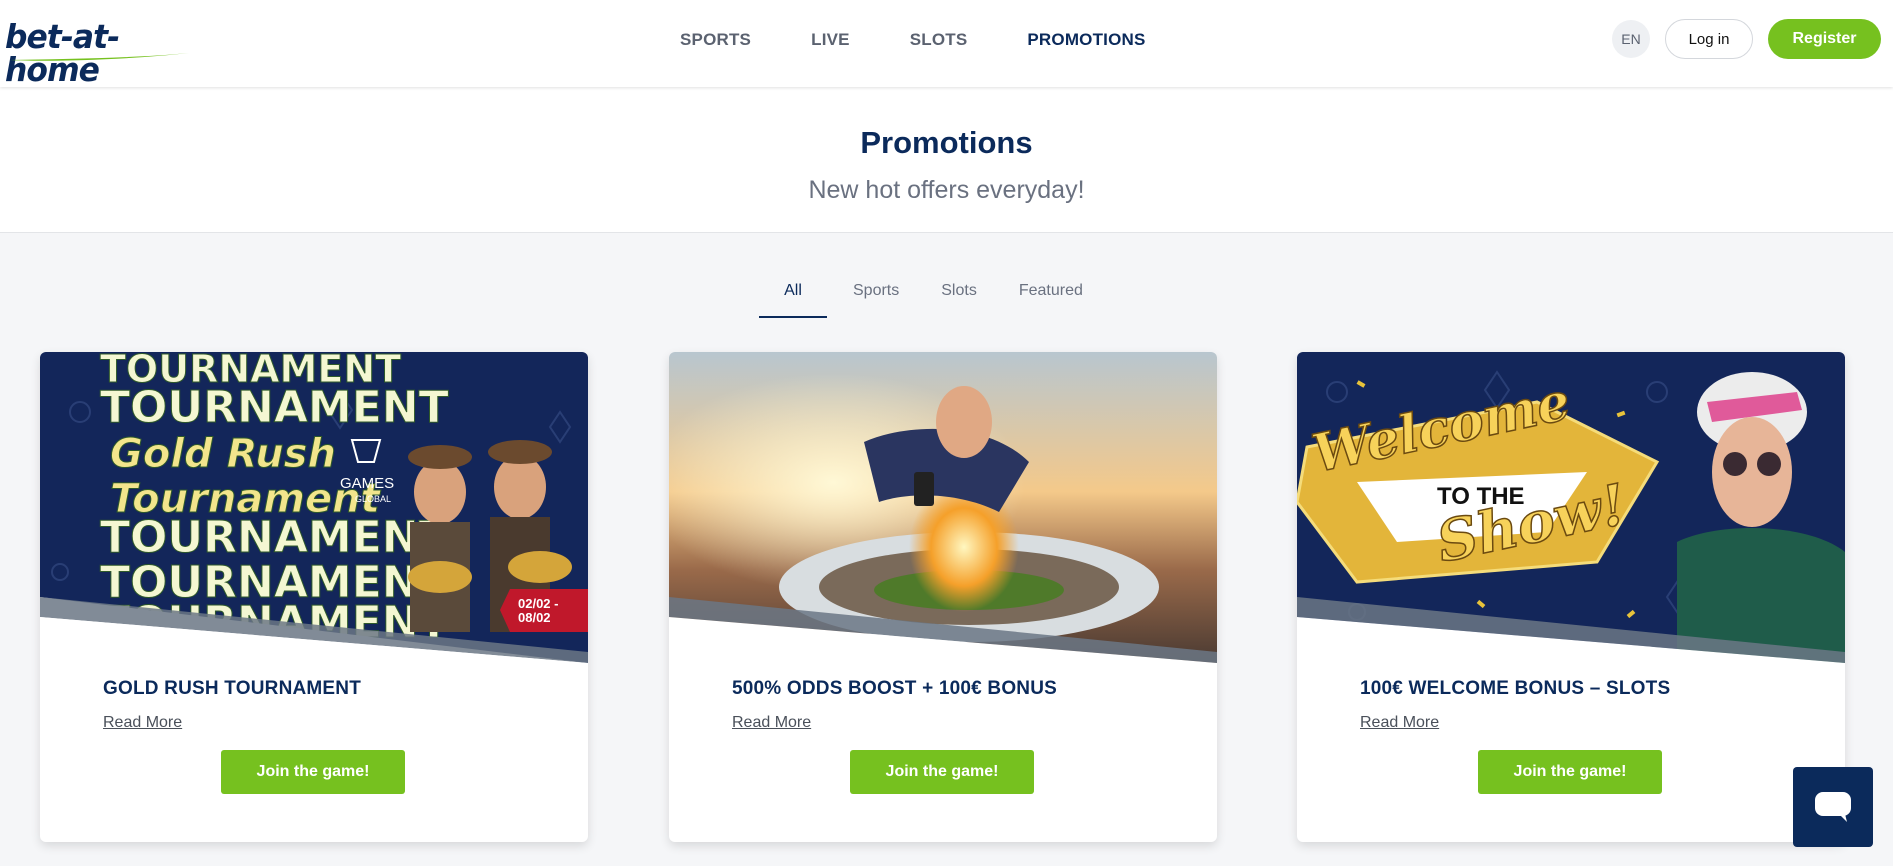  Describe the element at coordinates (367, 483) in the screenshot. I see `svg-text: GAMES` at that location.